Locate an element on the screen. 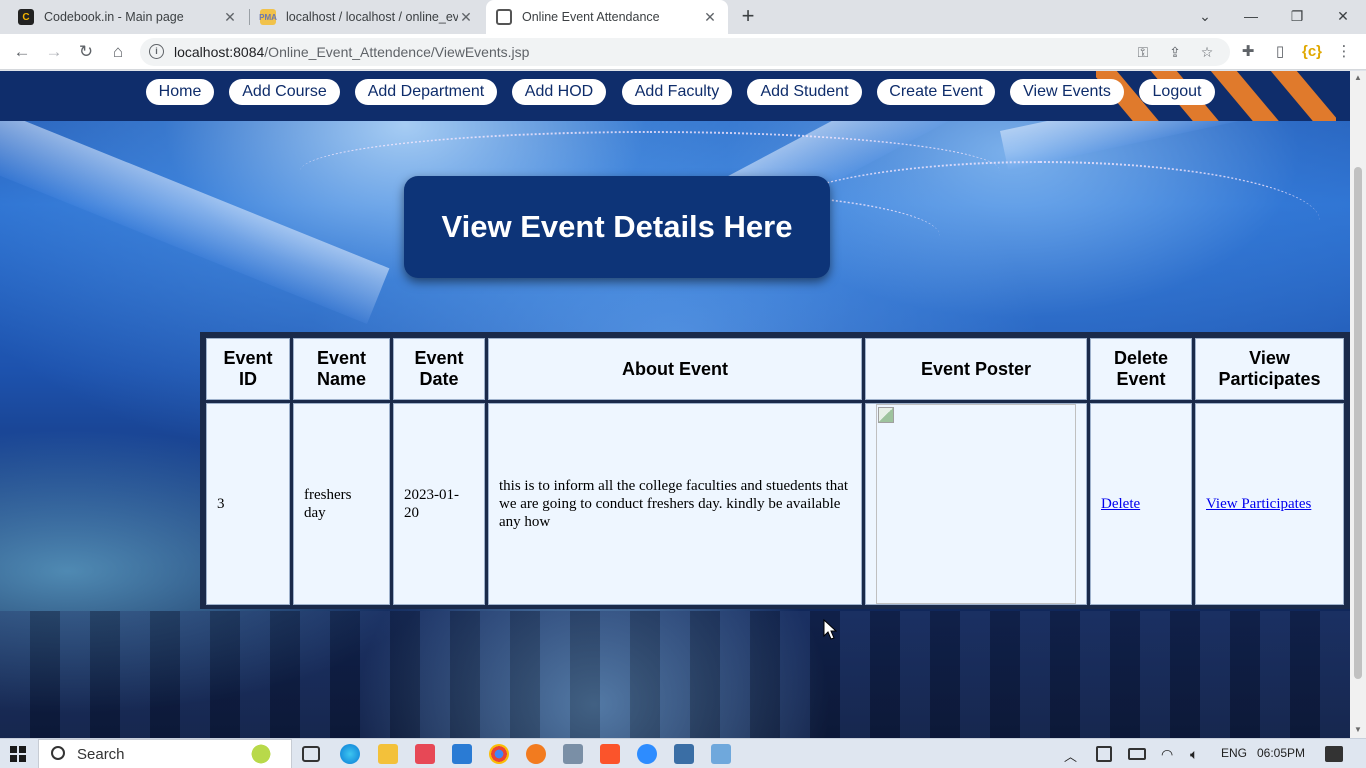 This screenshot has width=1366, height=768. search-icon is located at coordinates (58, 753).